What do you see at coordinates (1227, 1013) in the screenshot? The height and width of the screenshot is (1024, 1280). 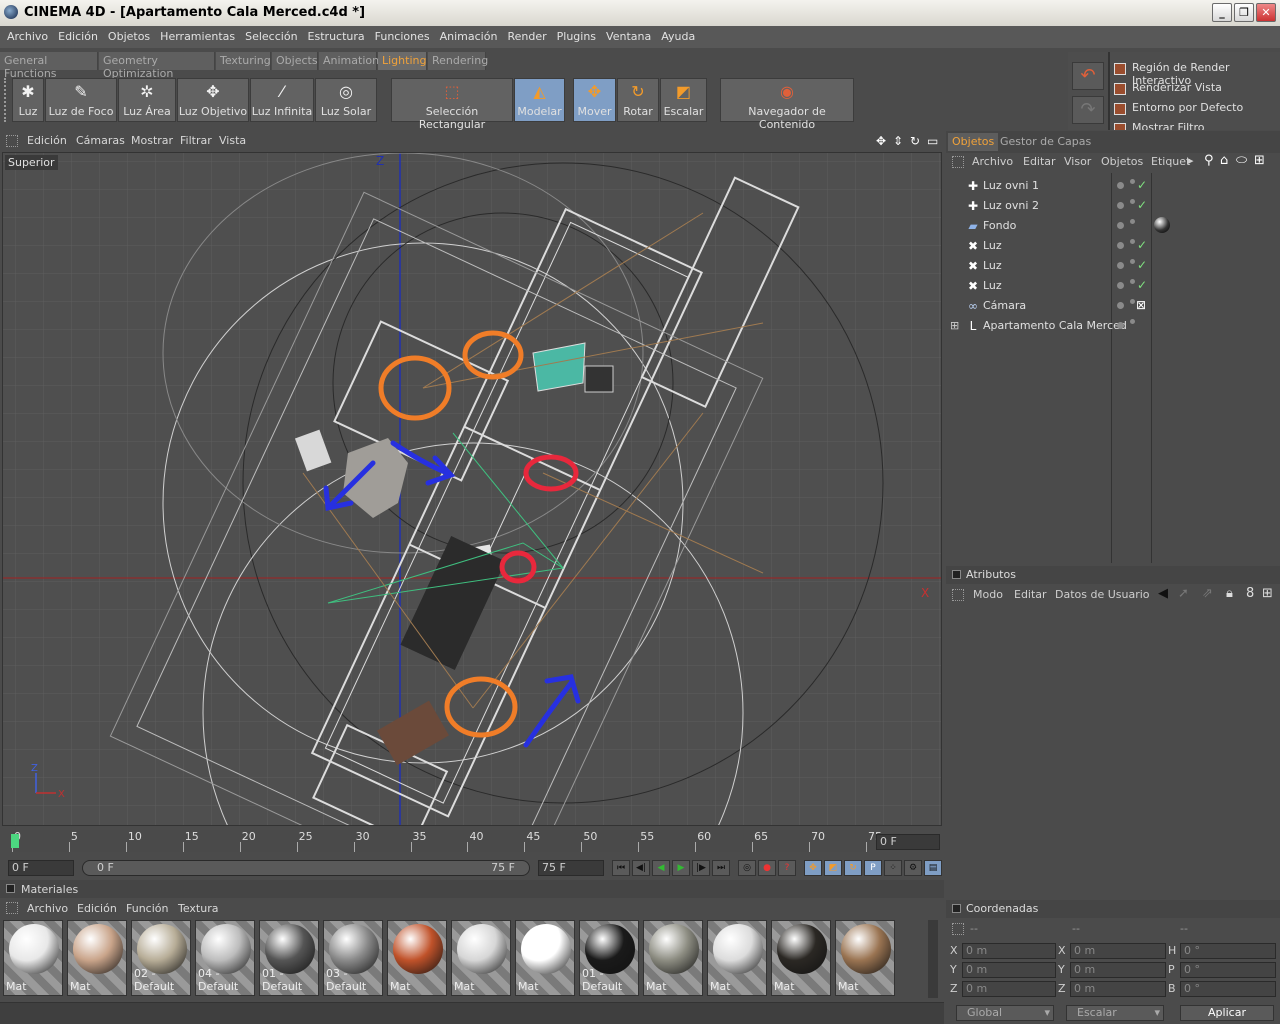 I see `apply-button: Aplicar` at bounding box center [1227, 1013].